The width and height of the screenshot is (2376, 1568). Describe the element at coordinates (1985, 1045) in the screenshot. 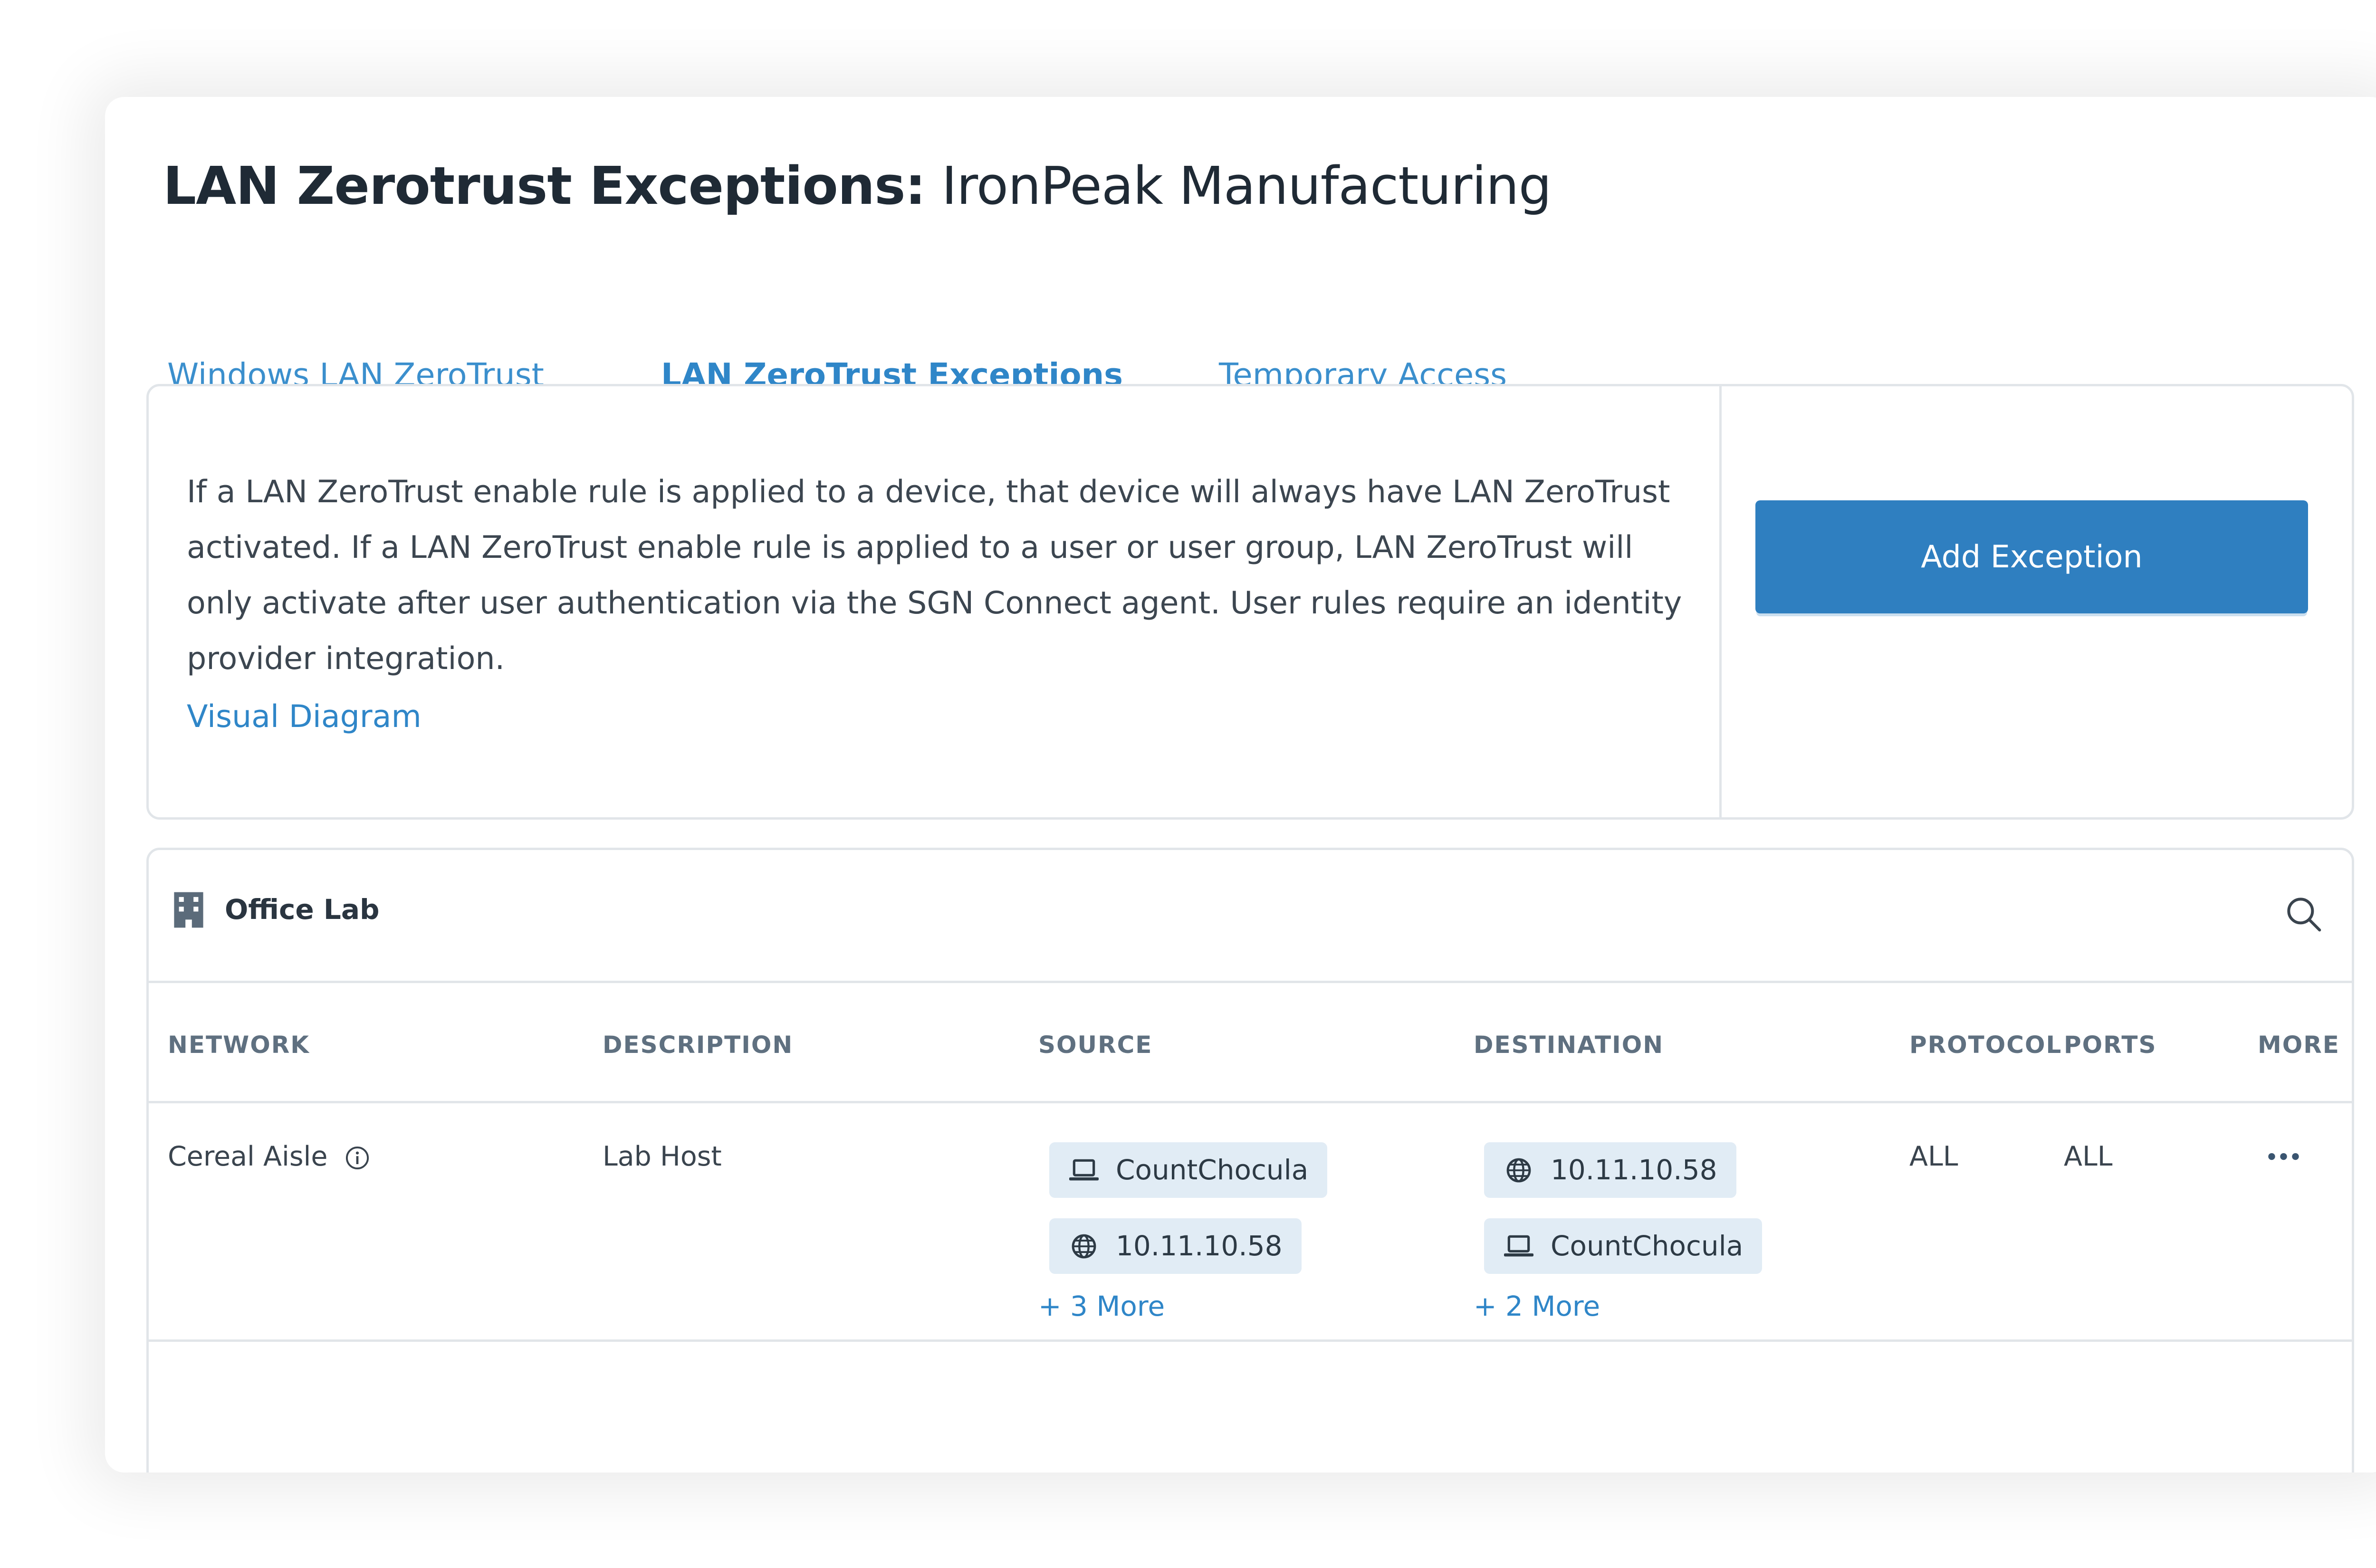

I see `column-header-protocol: PROTOCOL` at that location.